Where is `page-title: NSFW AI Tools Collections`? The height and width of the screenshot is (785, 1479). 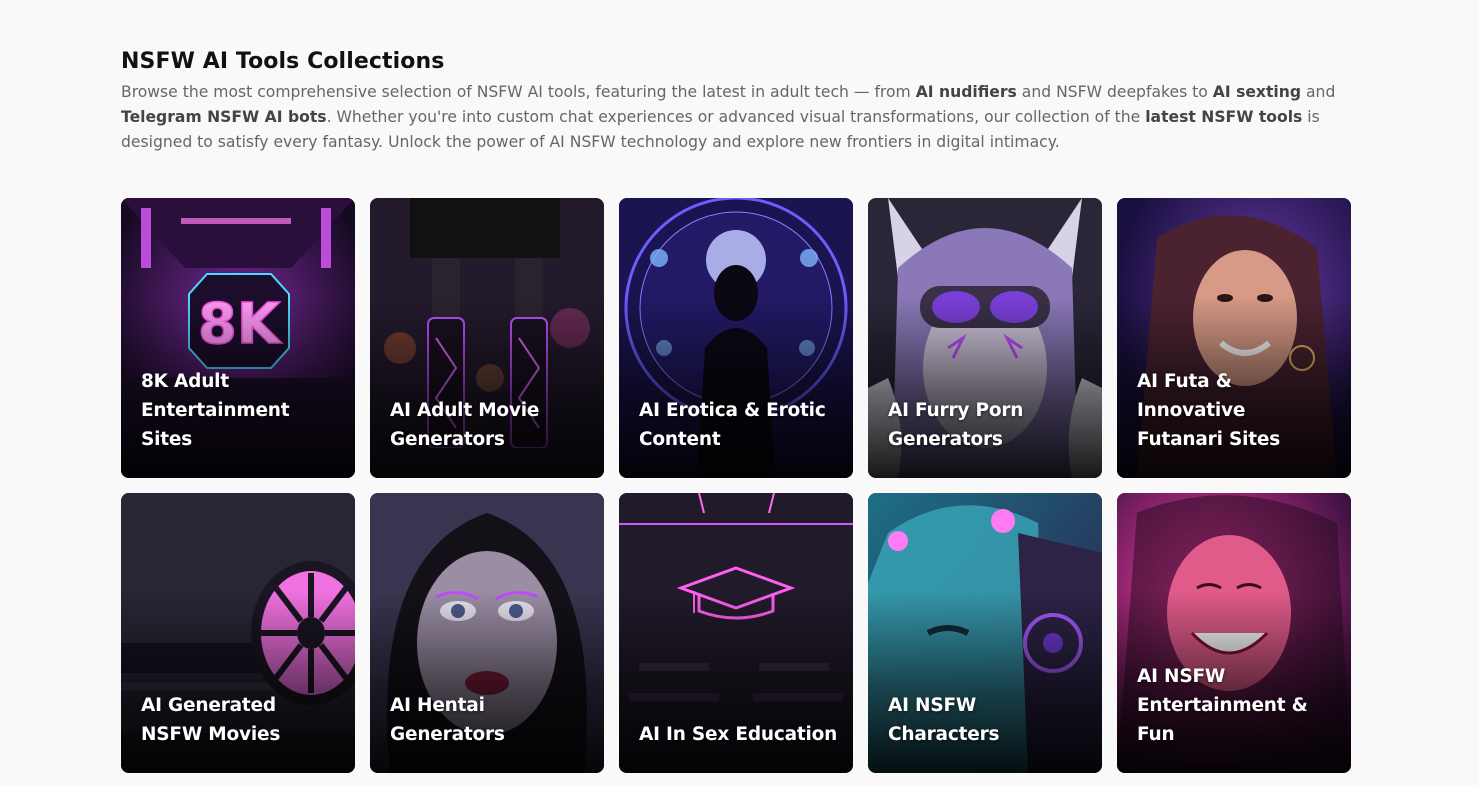
page-title: NSFW AI Tools Collections is located at coordinates (283, 61).